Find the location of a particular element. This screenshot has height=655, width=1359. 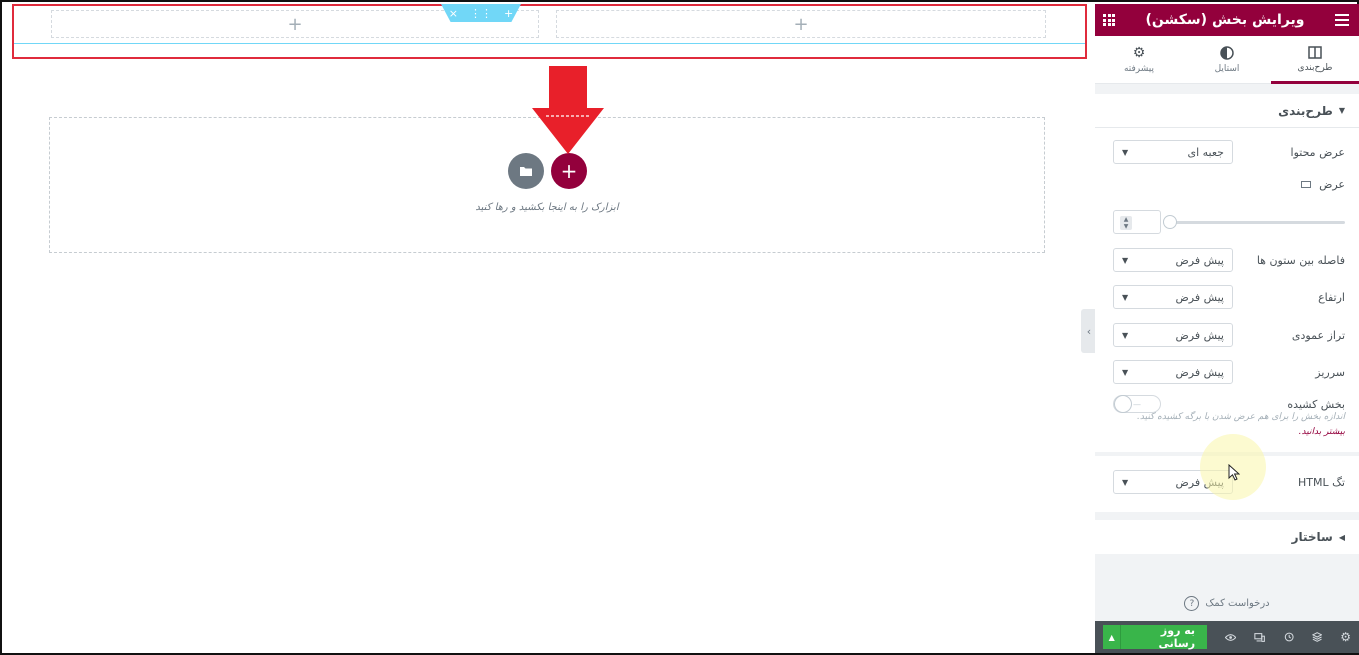

question-icon: ? is located at coordinates (1192, 603).